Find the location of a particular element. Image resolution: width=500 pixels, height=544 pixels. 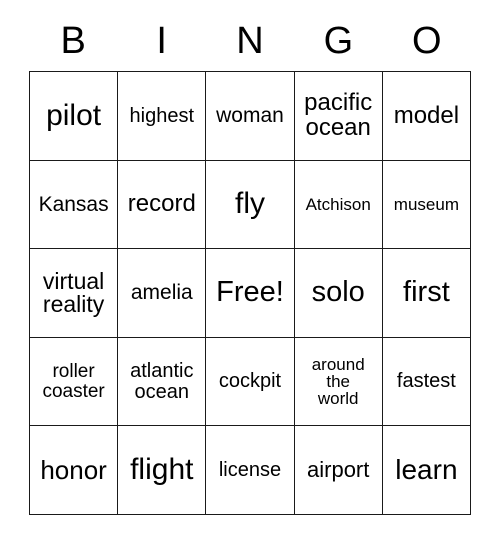

bingo-cell: atlantic ocean is located at coordinates (162, 382).